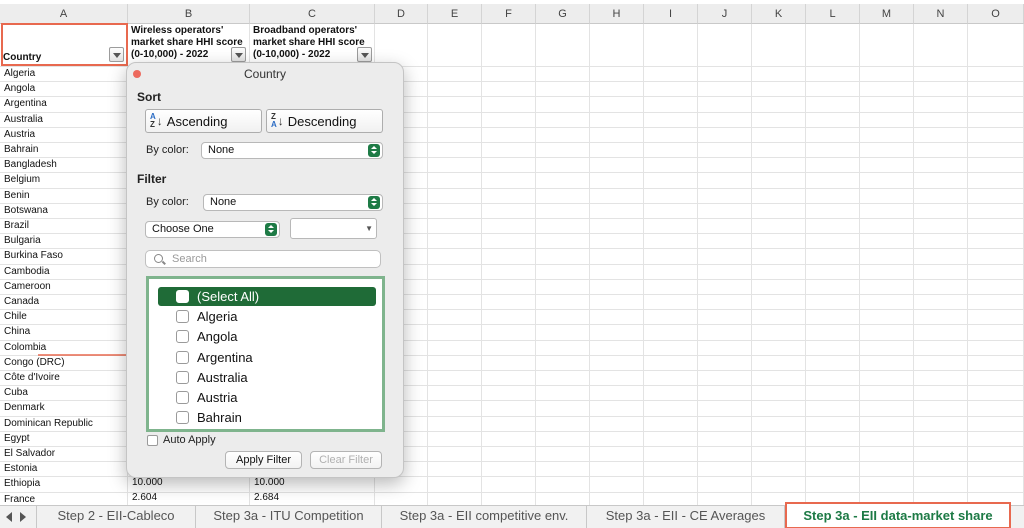  I want to click on cell-country: France, so click(64, 498).